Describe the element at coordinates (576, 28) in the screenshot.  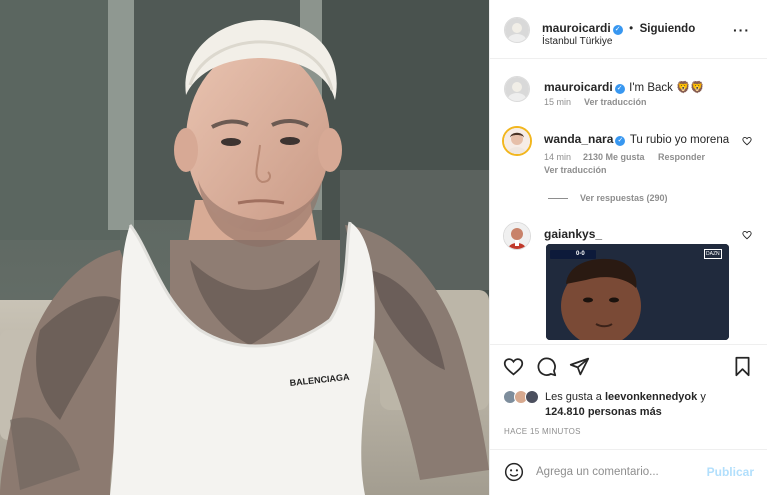
I see `author-username: mauroicardi` at that location.